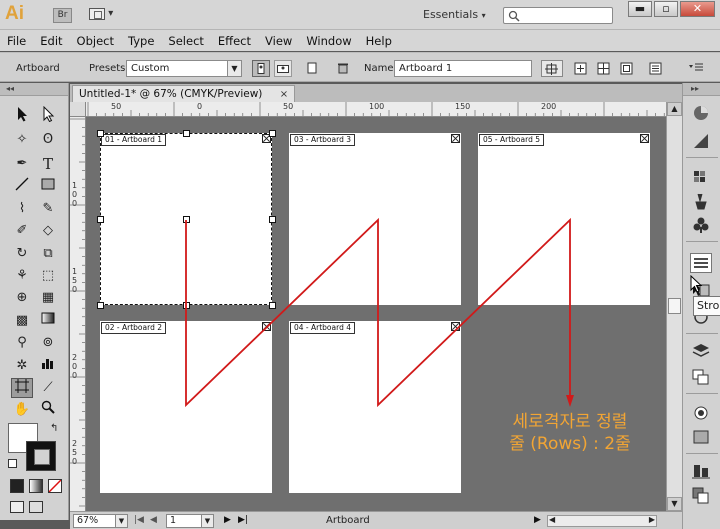 The height and width of the screenshot is (529, 720). What do you see at coordinates (34, 89) in the screenshot?
I see `tools-panel-gripper: ◂◂` at bounding box center [34, 89].